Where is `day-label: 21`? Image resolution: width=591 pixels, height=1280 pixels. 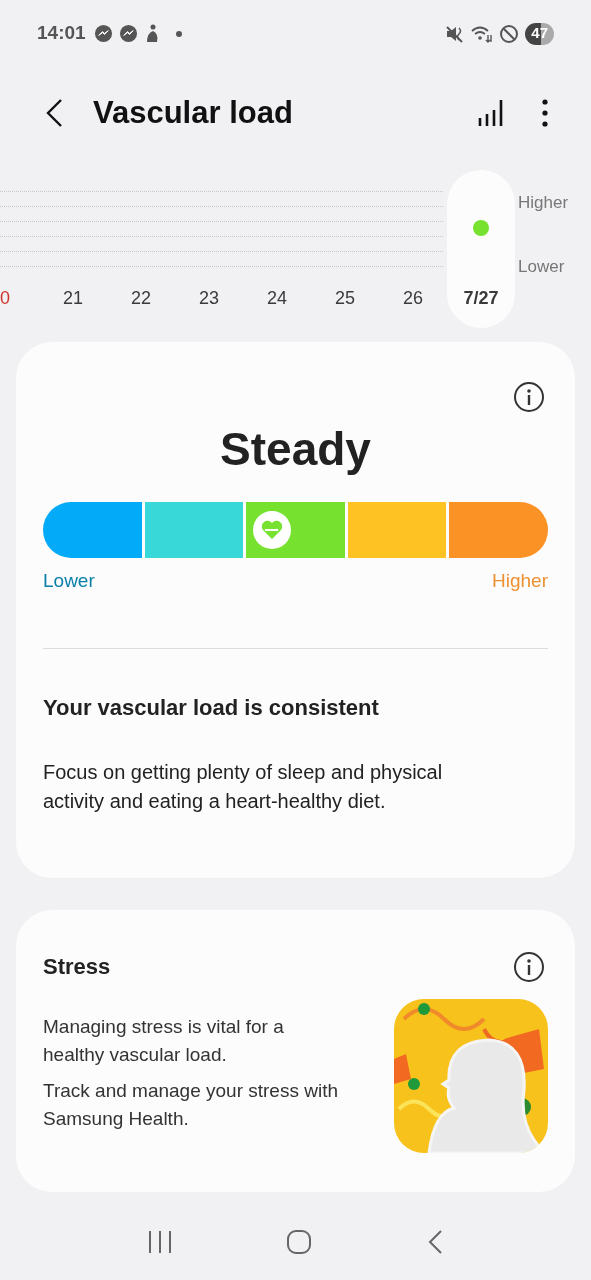
day-label: 21 is located at coordinates (73, 298).